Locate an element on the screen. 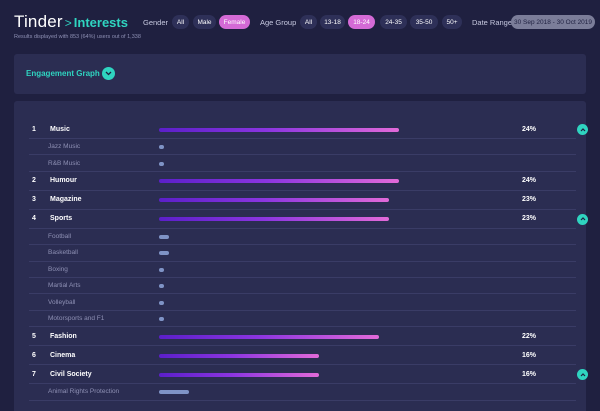  age-24-35-button: 24-35 is located at coordinates (393, 22).